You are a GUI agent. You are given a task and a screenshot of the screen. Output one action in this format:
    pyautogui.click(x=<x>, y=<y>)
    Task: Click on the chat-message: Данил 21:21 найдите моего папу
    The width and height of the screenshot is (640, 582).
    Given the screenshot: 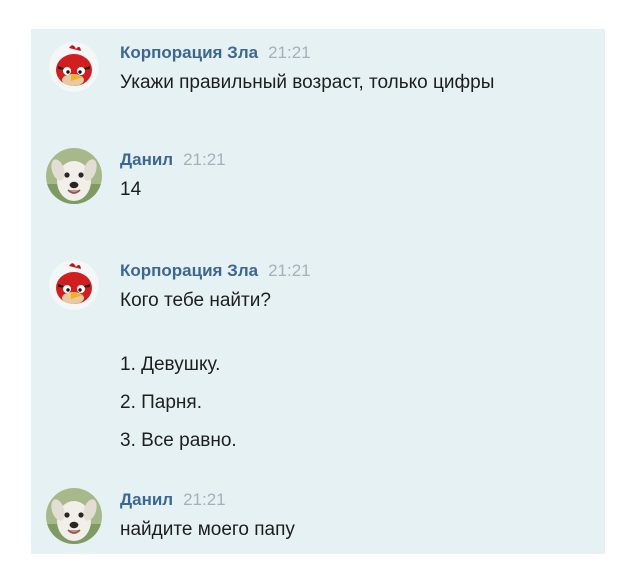 What is the action you would take?
    pyautogui.click(x=318, y=515)
    